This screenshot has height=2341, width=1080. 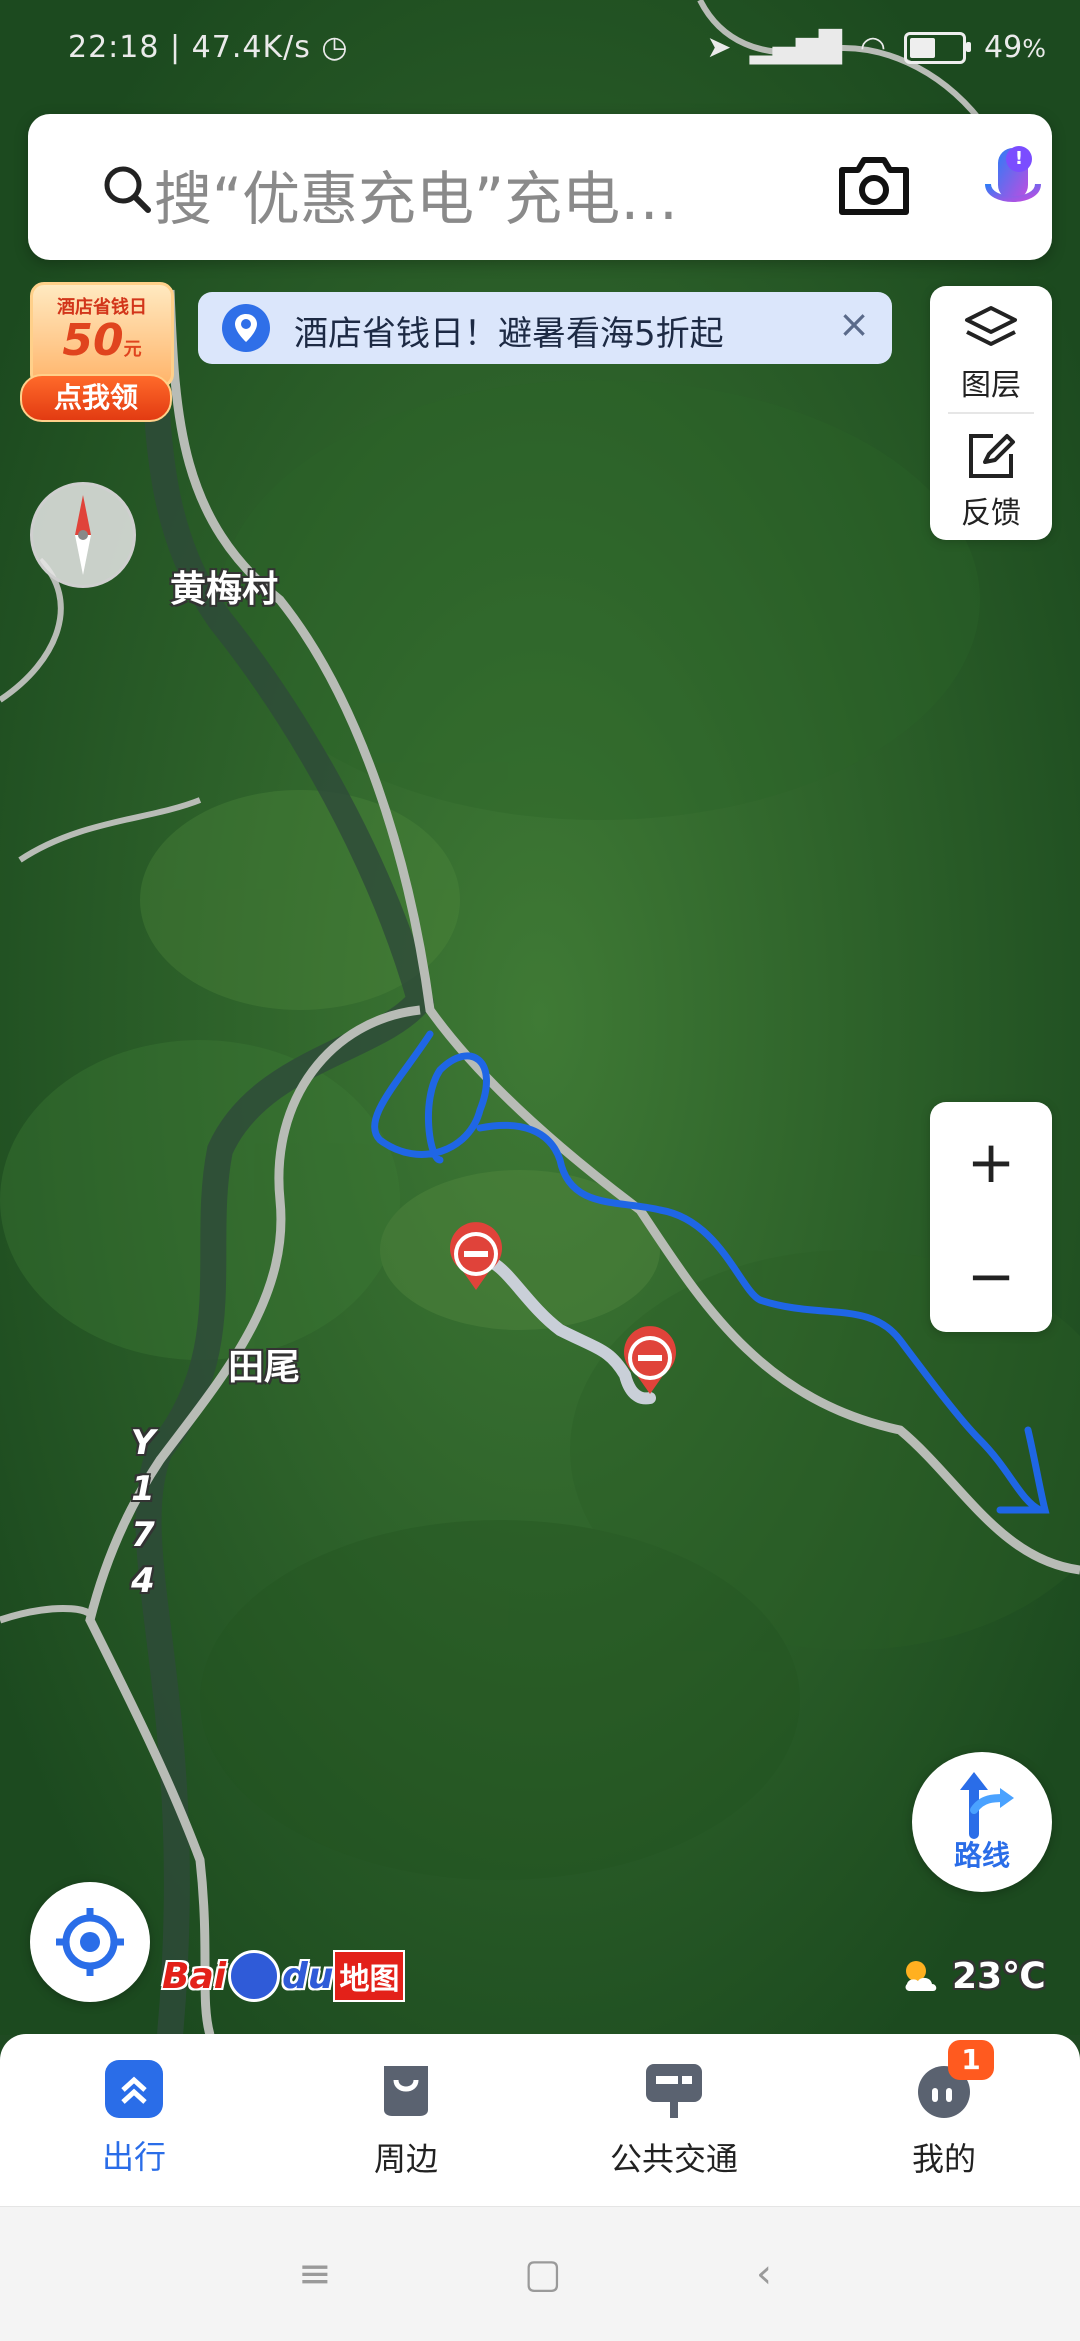 I want to click on shopping-bag-icon, so click(x=406, y=2091).